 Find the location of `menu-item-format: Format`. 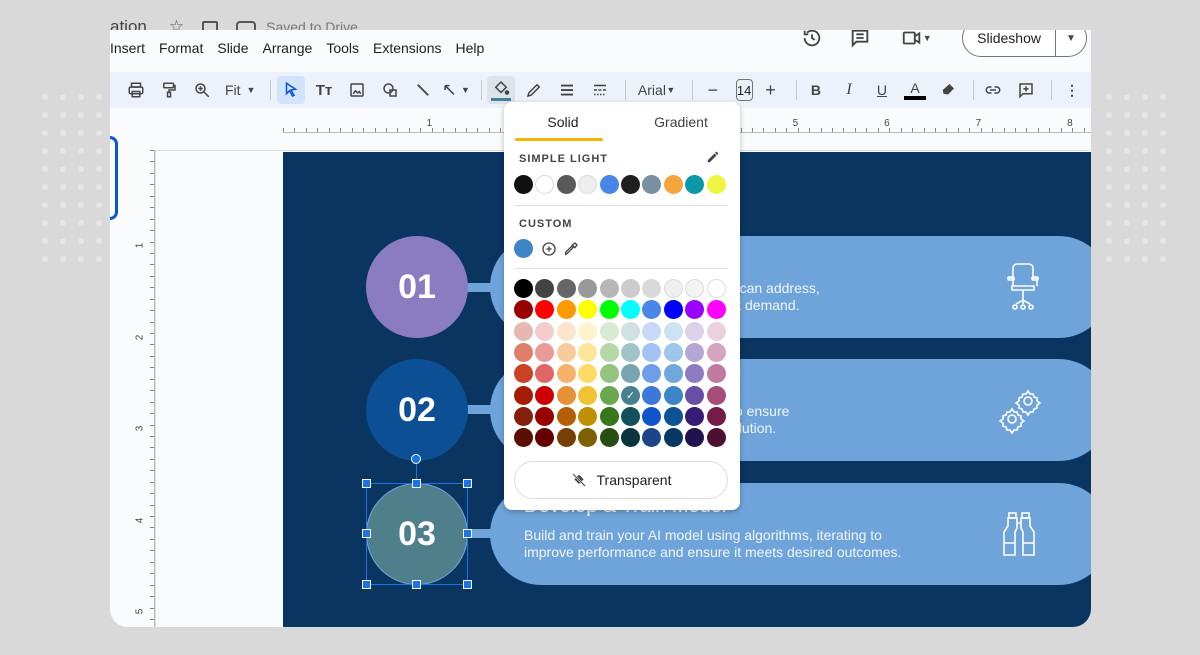

menu-item-format: Format is located at coordinates (181, 48).